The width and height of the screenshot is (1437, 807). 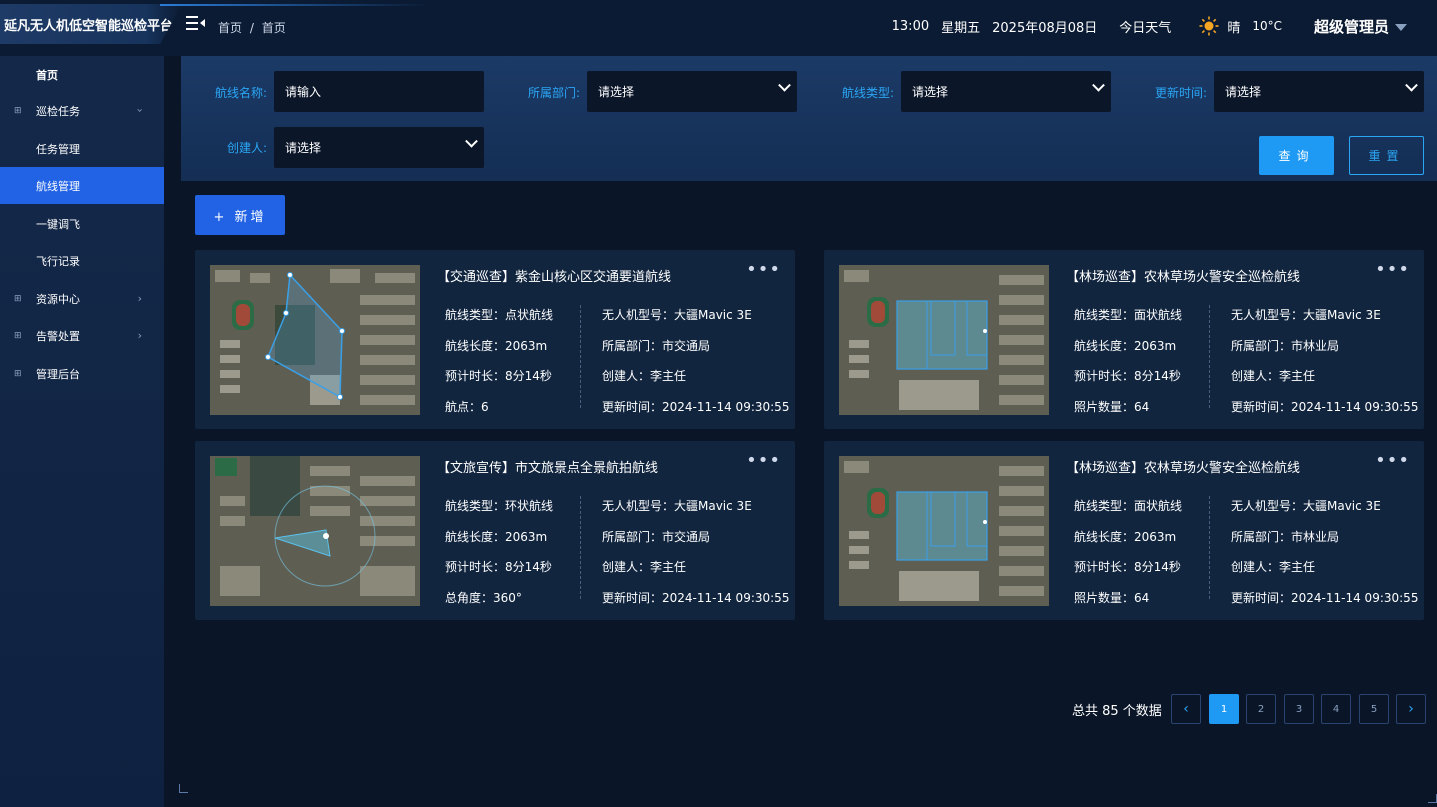 What do you see at coordinates (1243, 92) in the screenshot?
I see `update-time-select-value: 请选择` at bounding box center [1243, 92].